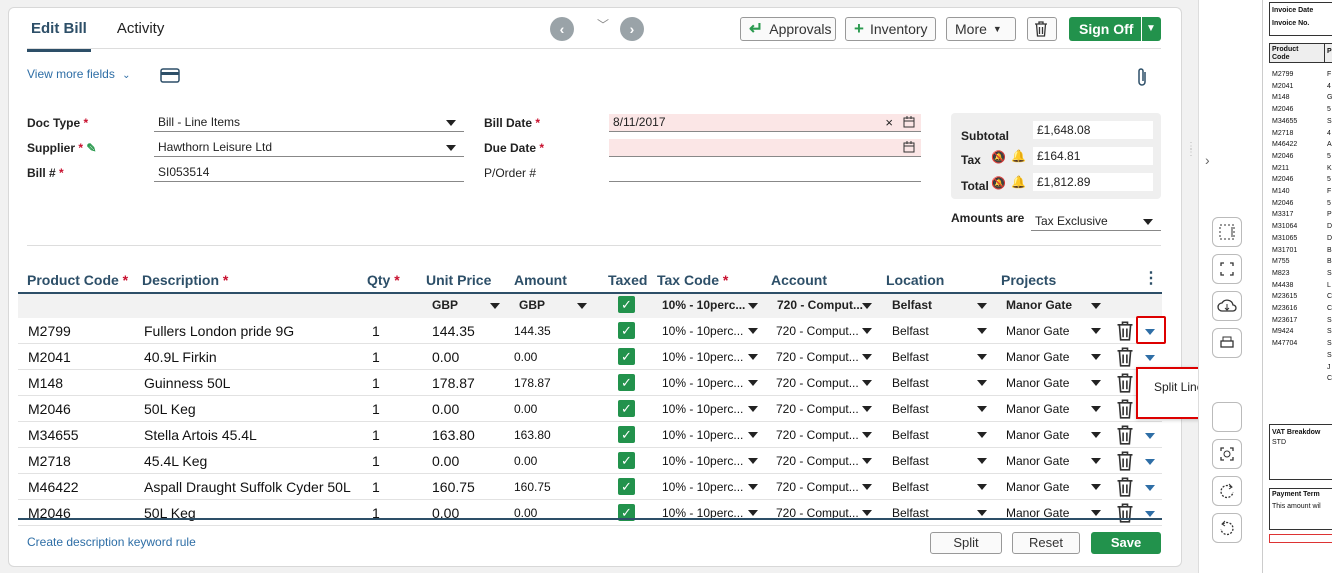  Describe the element at coordinates (981, 29) in the screenshot. I see `more-button: More ▼` at that location.